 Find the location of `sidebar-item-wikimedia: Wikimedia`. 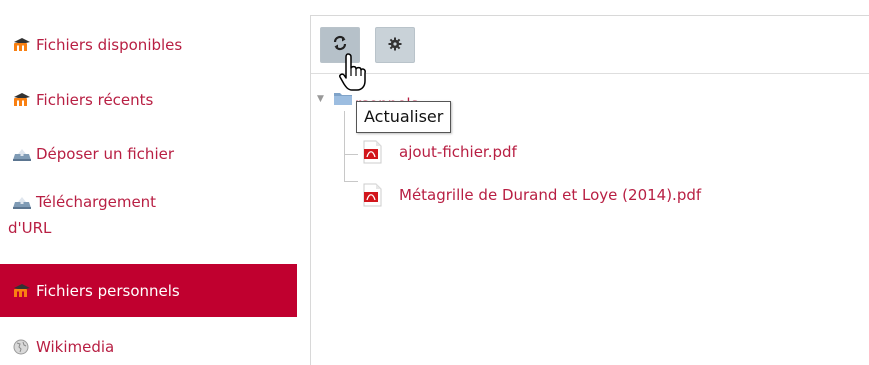

sidebar-item-wikimedia: Wikimedia is located at coordinates (148, 347).